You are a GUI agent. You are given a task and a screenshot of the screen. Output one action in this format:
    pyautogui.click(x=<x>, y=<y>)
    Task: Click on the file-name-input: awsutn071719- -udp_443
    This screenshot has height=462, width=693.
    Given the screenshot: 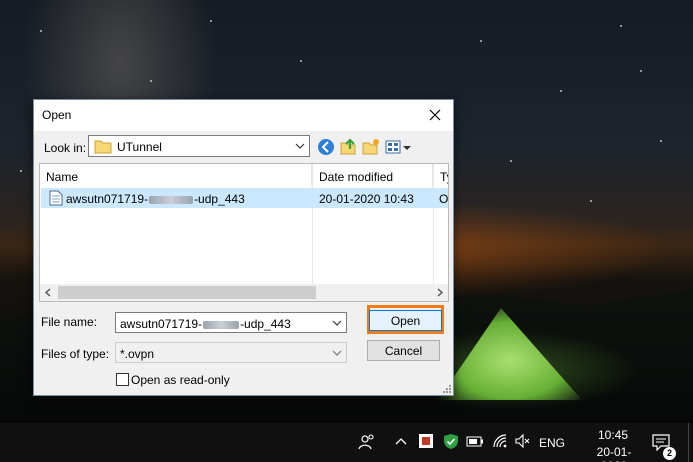 What is the action you would take?
    pyautogui.click(x=231, y=322)
    